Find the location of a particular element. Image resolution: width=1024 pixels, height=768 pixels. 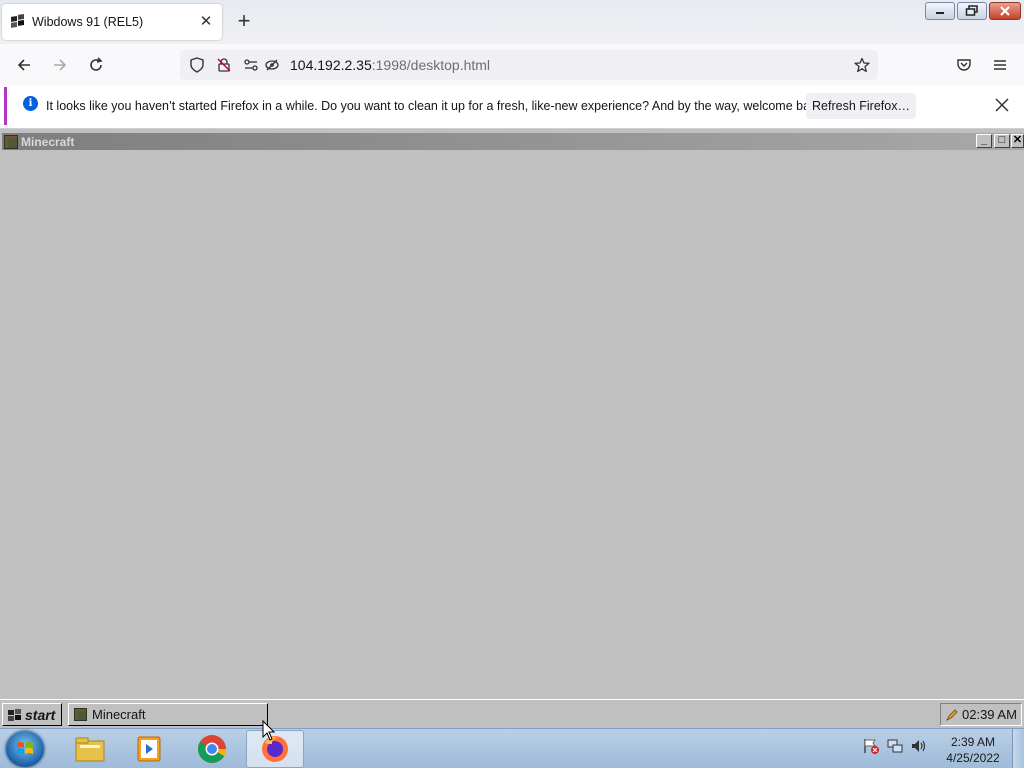

back-arrow-icon is located at coordinates (24, 65).